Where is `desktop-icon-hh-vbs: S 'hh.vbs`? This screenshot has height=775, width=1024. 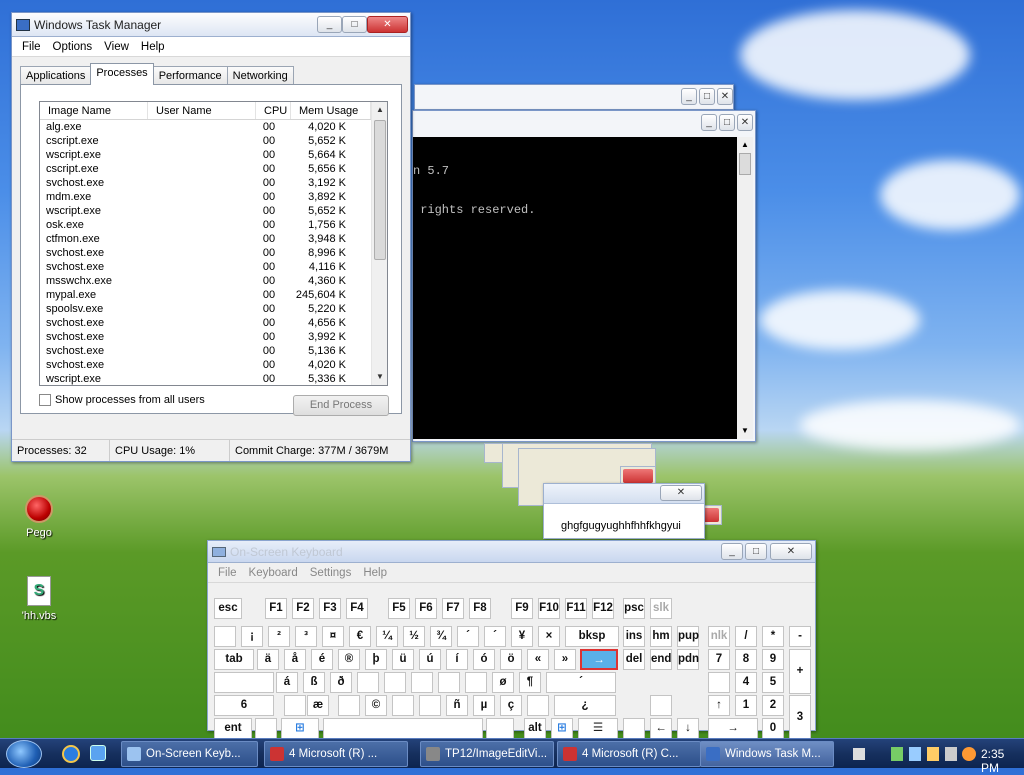 desktop-icon-hh-vbs: S 'hh.vbs is located at coordinates (39, 599).